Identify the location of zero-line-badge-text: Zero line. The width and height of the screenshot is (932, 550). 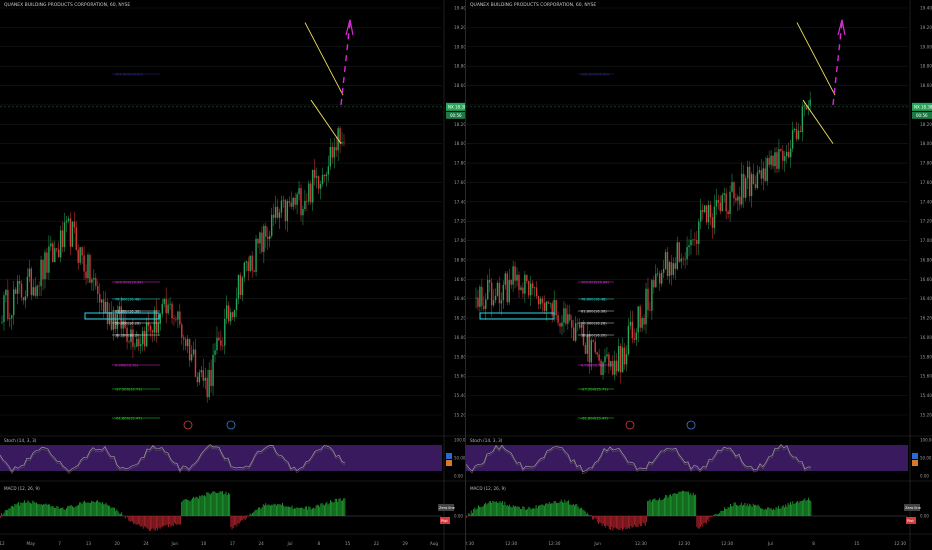
(447, 508).